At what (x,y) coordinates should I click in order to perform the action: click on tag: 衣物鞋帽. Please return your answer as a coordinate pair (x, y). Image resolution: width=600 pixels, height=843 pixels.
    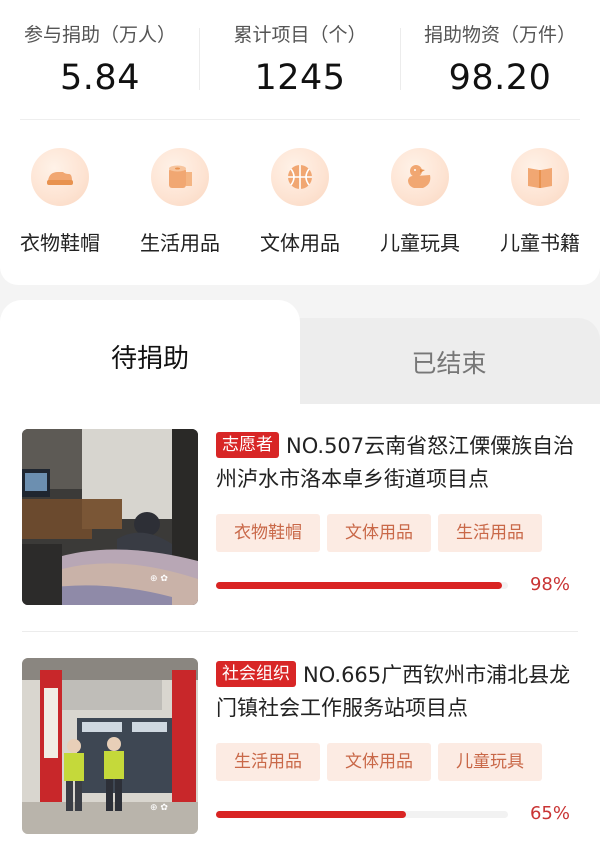
    Looking at the image, I should click on (268, 533).